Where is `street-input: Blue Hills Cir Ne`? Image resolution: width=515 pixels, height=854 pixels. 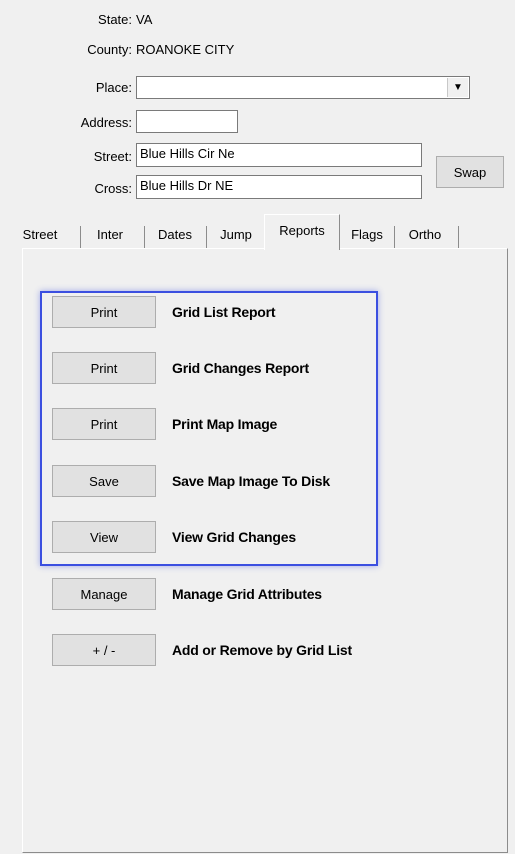 street-input: Blue Hills Cir Ne is located at coordinates (279, 155).